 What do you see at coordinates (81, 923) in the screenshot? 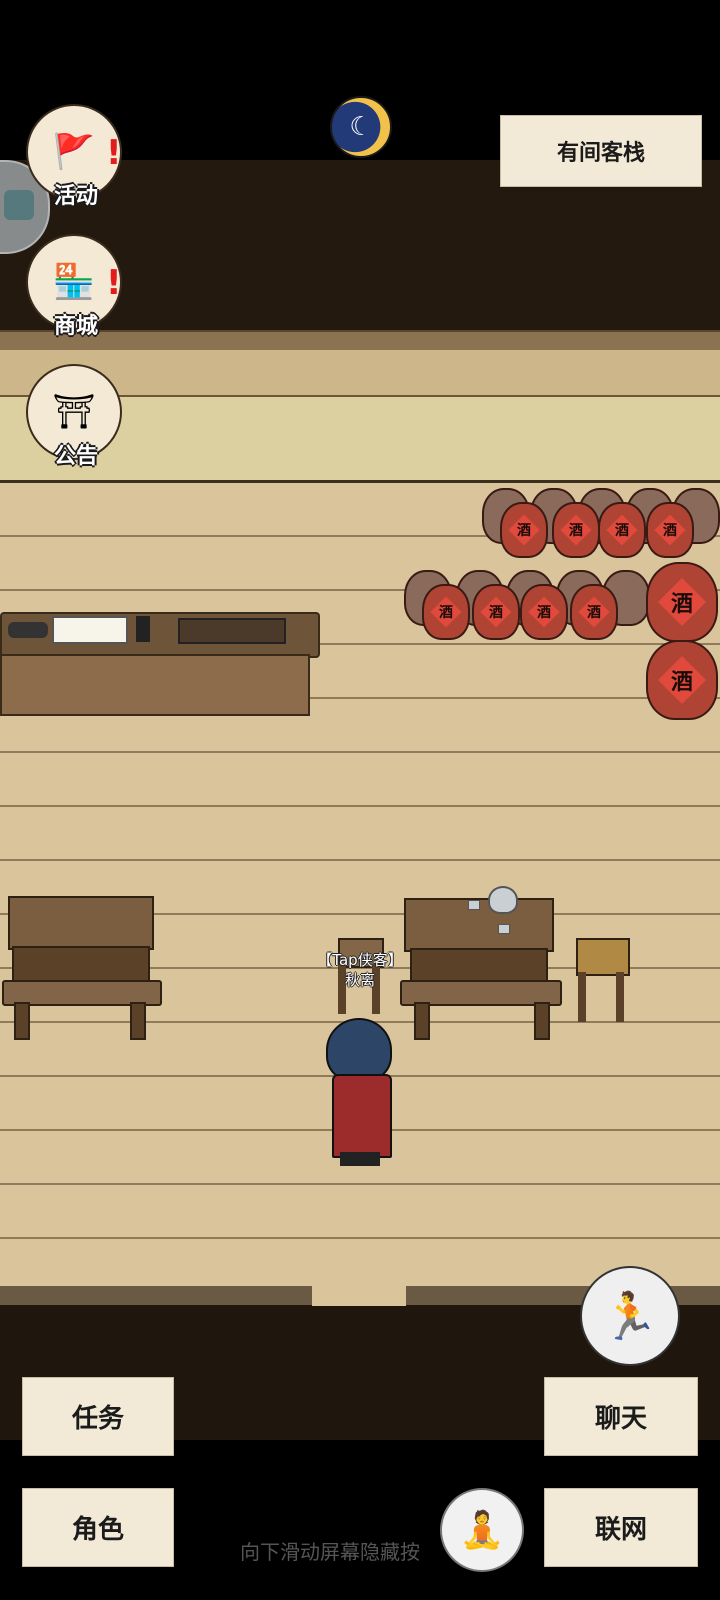
I see `table` at bounding box center [81, 923].